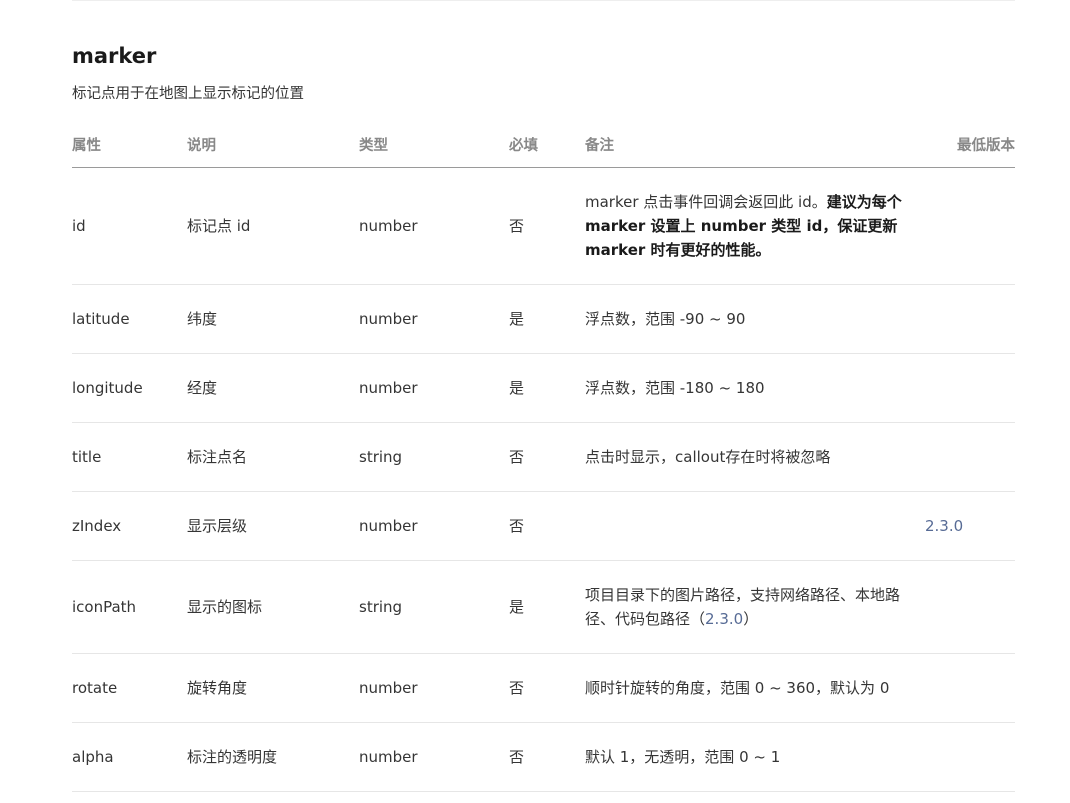 Image resolution: width=1070 pixels, height=803 pixels. What do you see at coordinates (188, 94) in the screenshot?
I see `section-description: 标记点用于在地图上显示标记的位置` at bounding box center [188, 94].